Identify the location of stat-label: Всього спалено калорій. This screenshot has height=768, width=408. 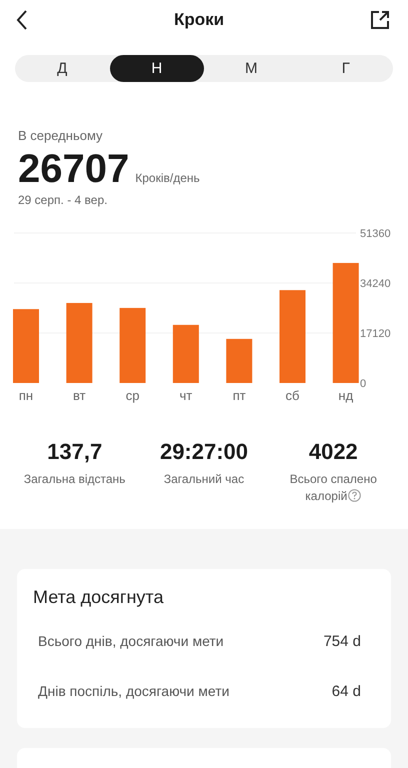
(333, 488).